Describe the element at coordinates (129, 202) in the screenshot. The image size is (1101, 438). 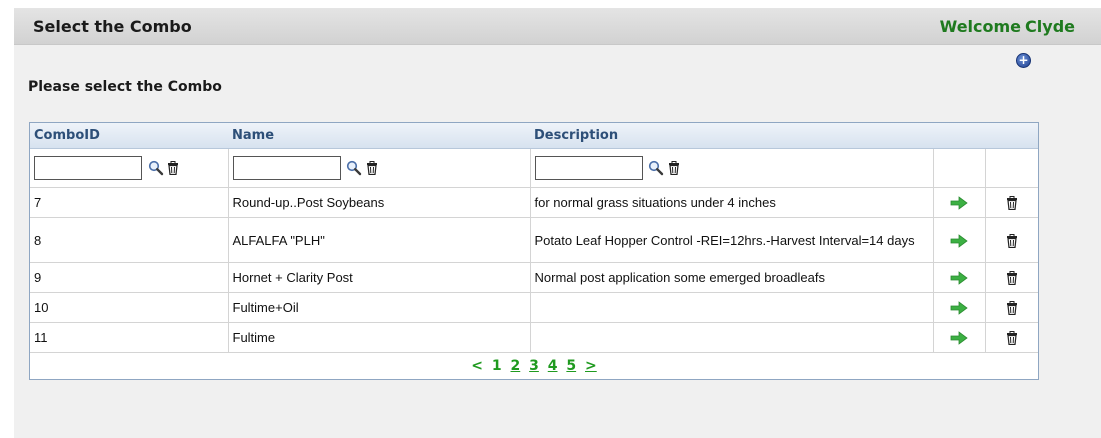
I see `cell-comboid: 7` at that location.